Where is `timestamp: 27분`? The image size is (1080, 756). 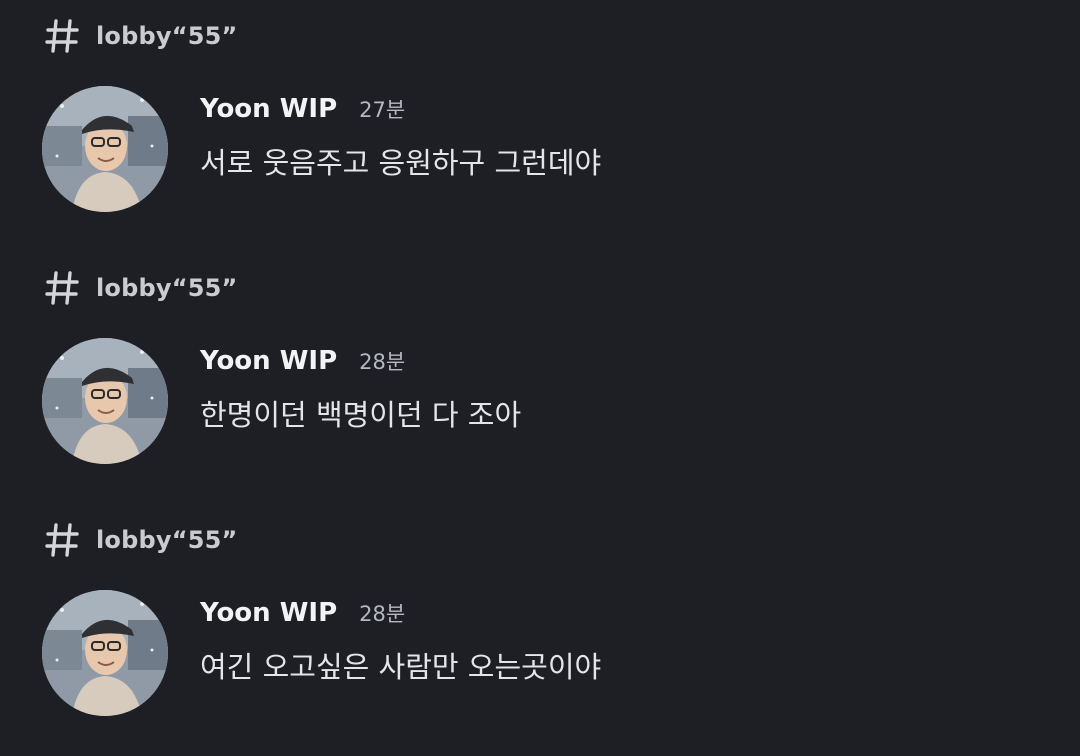
timestamp: 27분 is located at coordinates (382, 110).